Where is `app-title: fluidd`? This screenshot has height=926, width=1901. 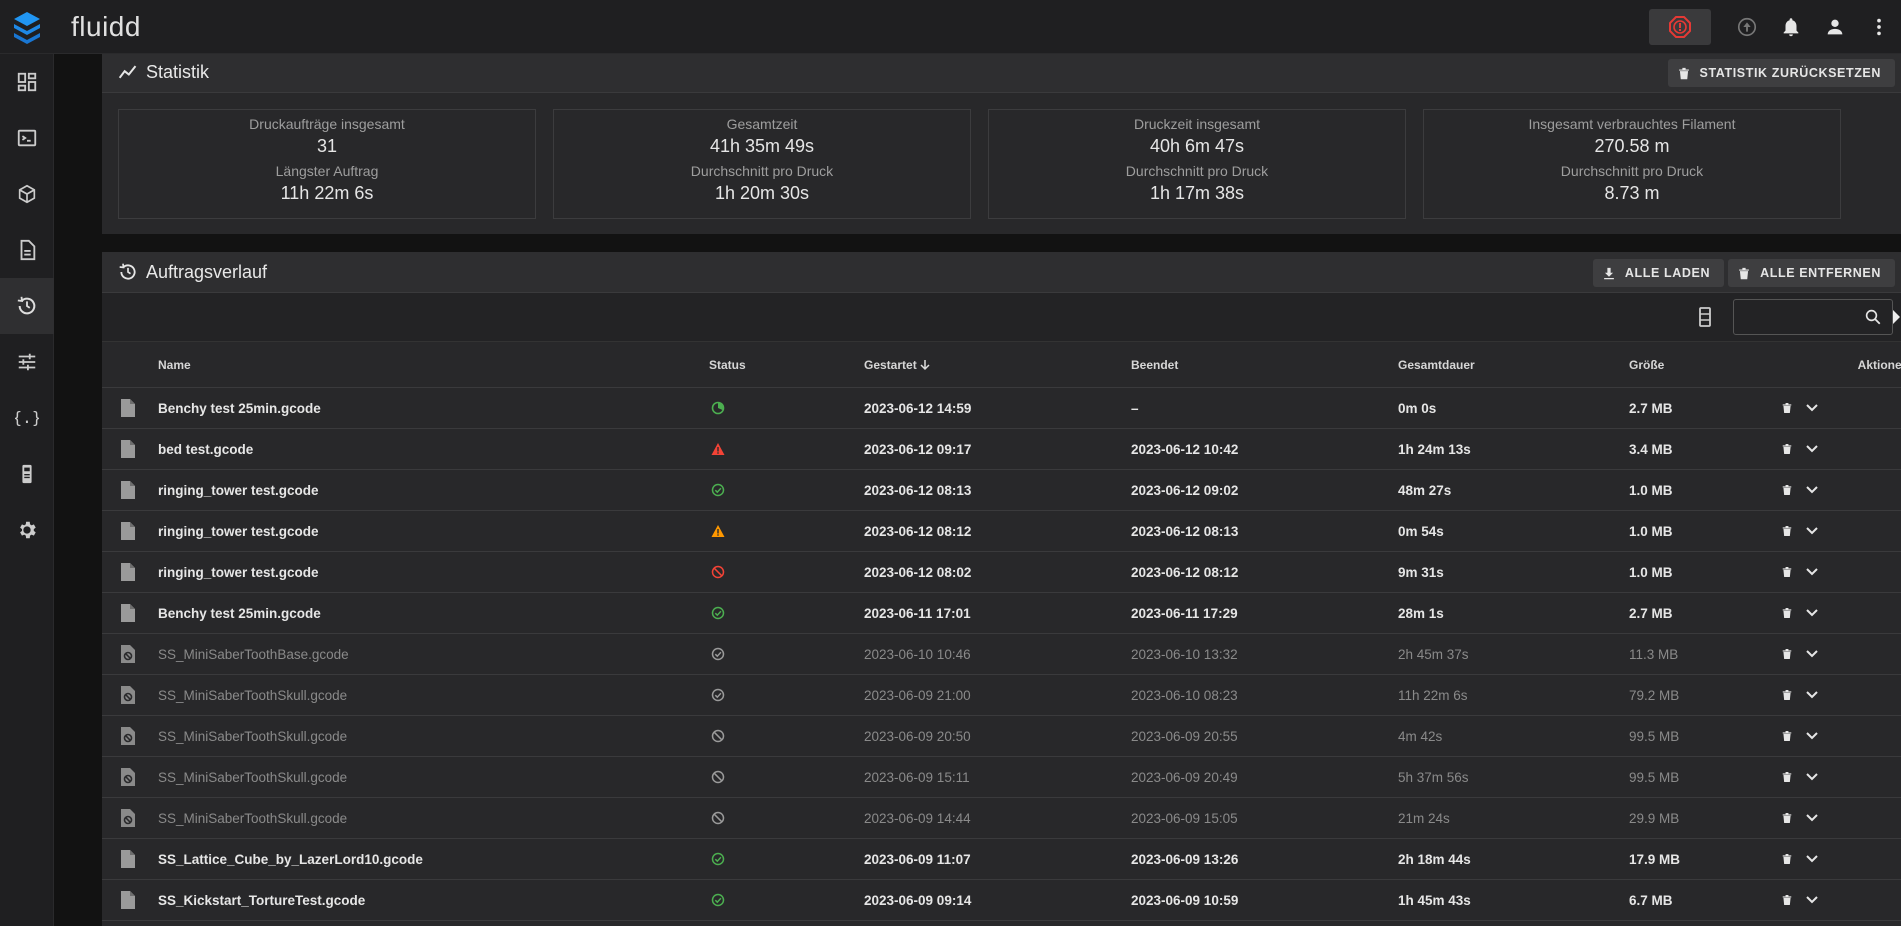 app-title: fluidd is located at coordinates (106, 26).